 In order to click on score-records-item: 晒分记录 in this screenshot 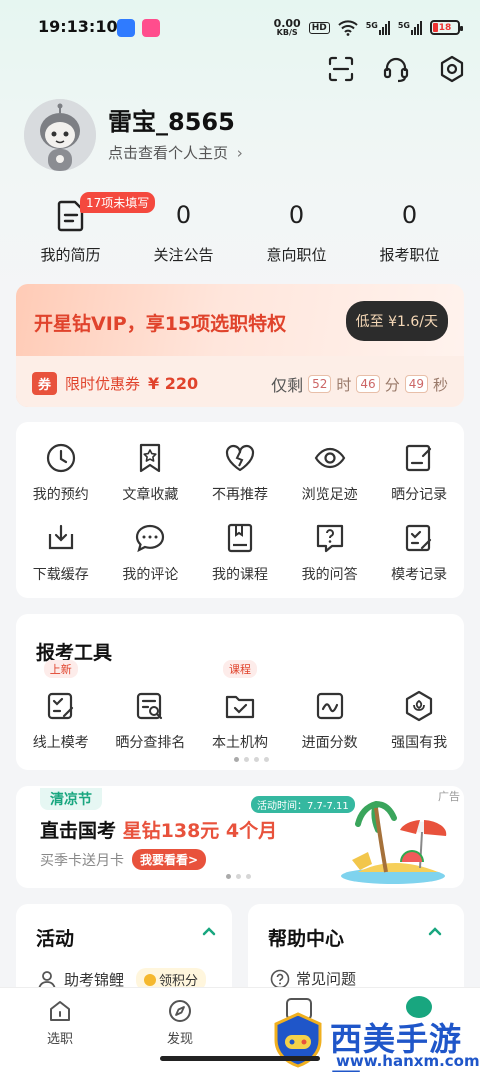, I will do `click(419, 473)`.